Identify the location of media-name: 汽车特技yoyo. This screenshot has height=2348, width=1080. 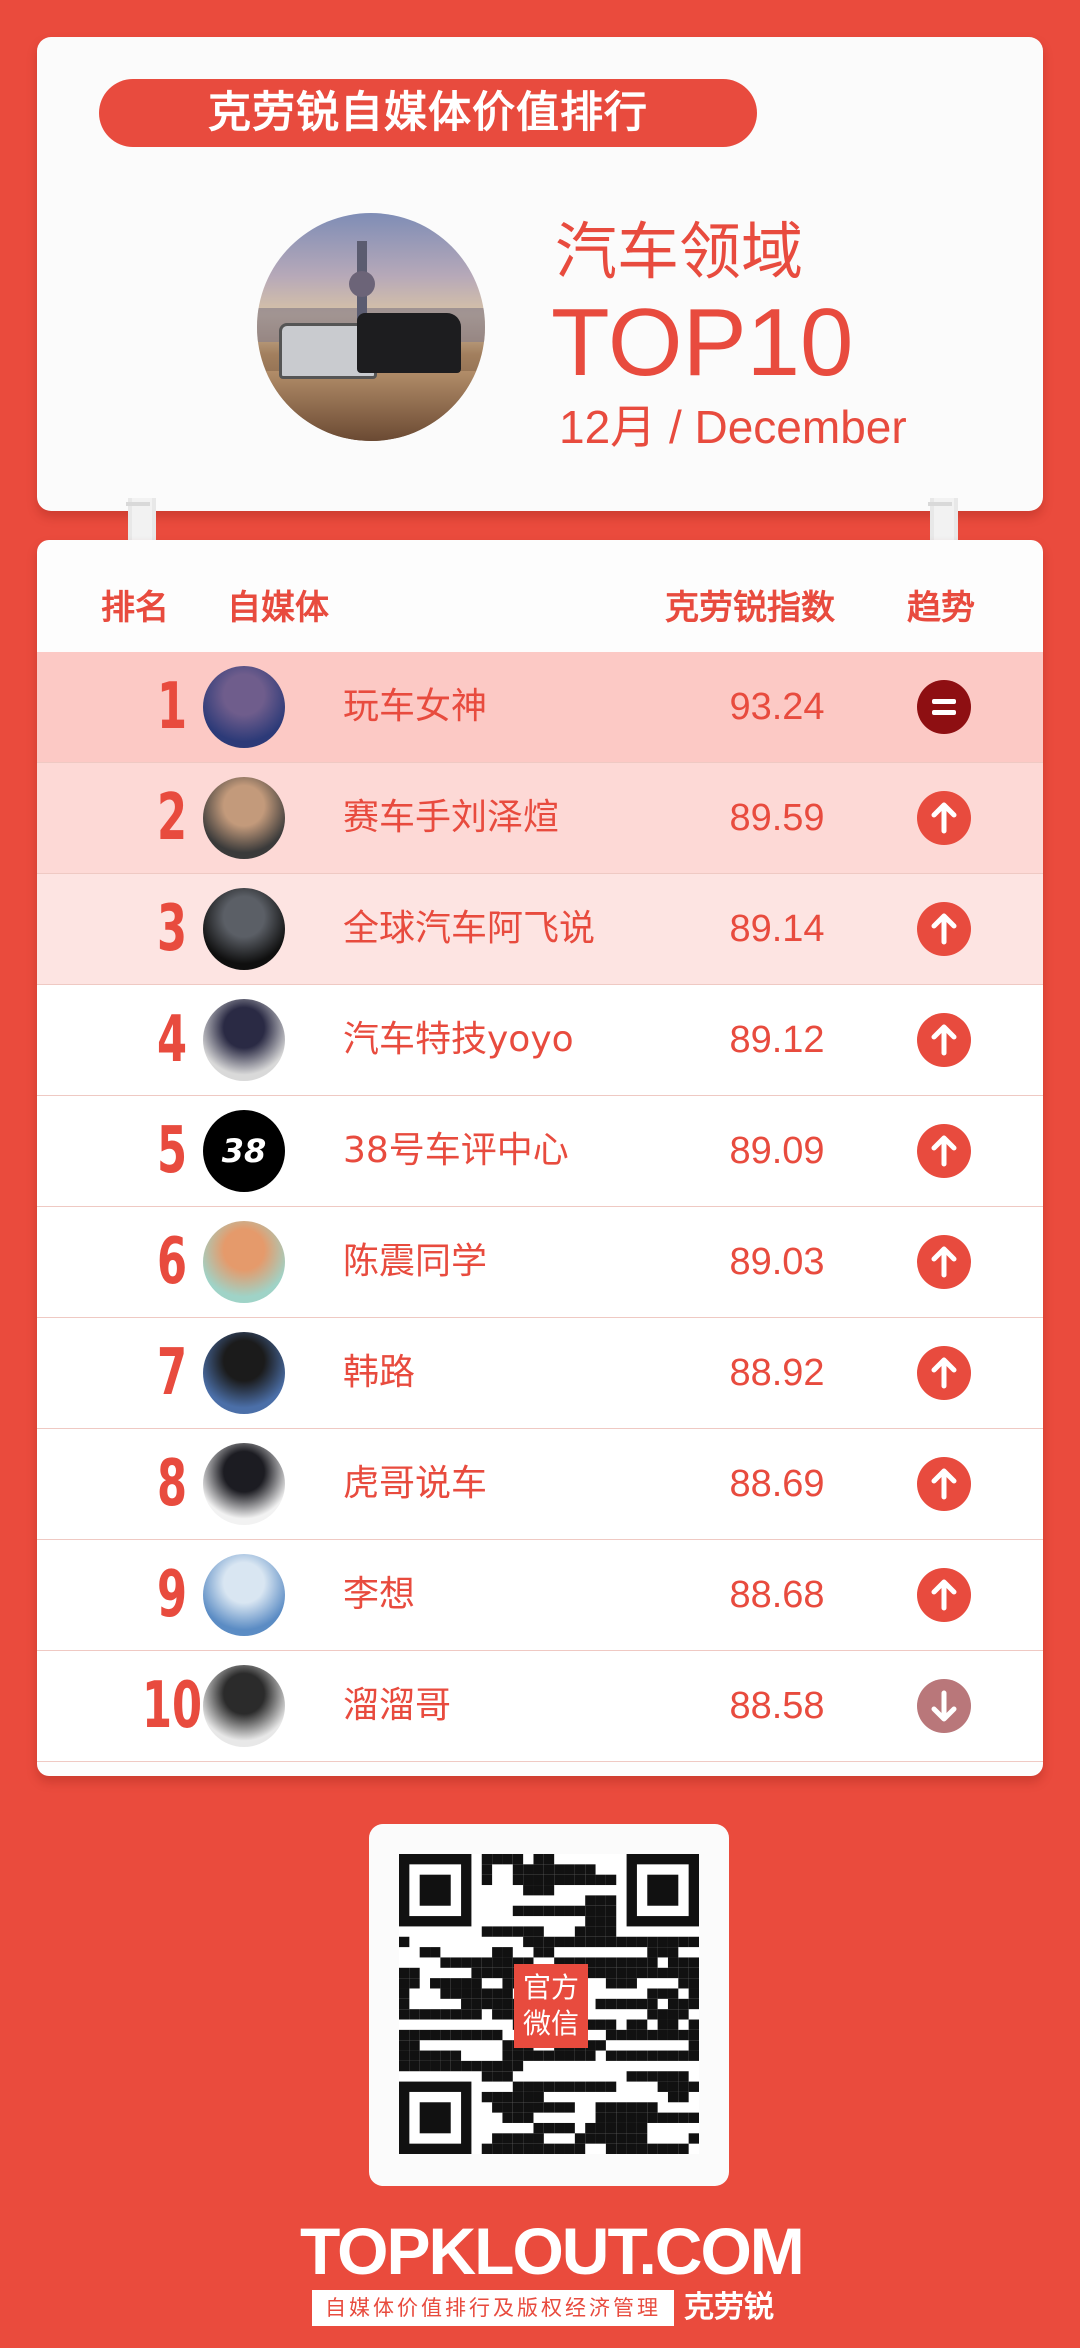
(458, 1040).